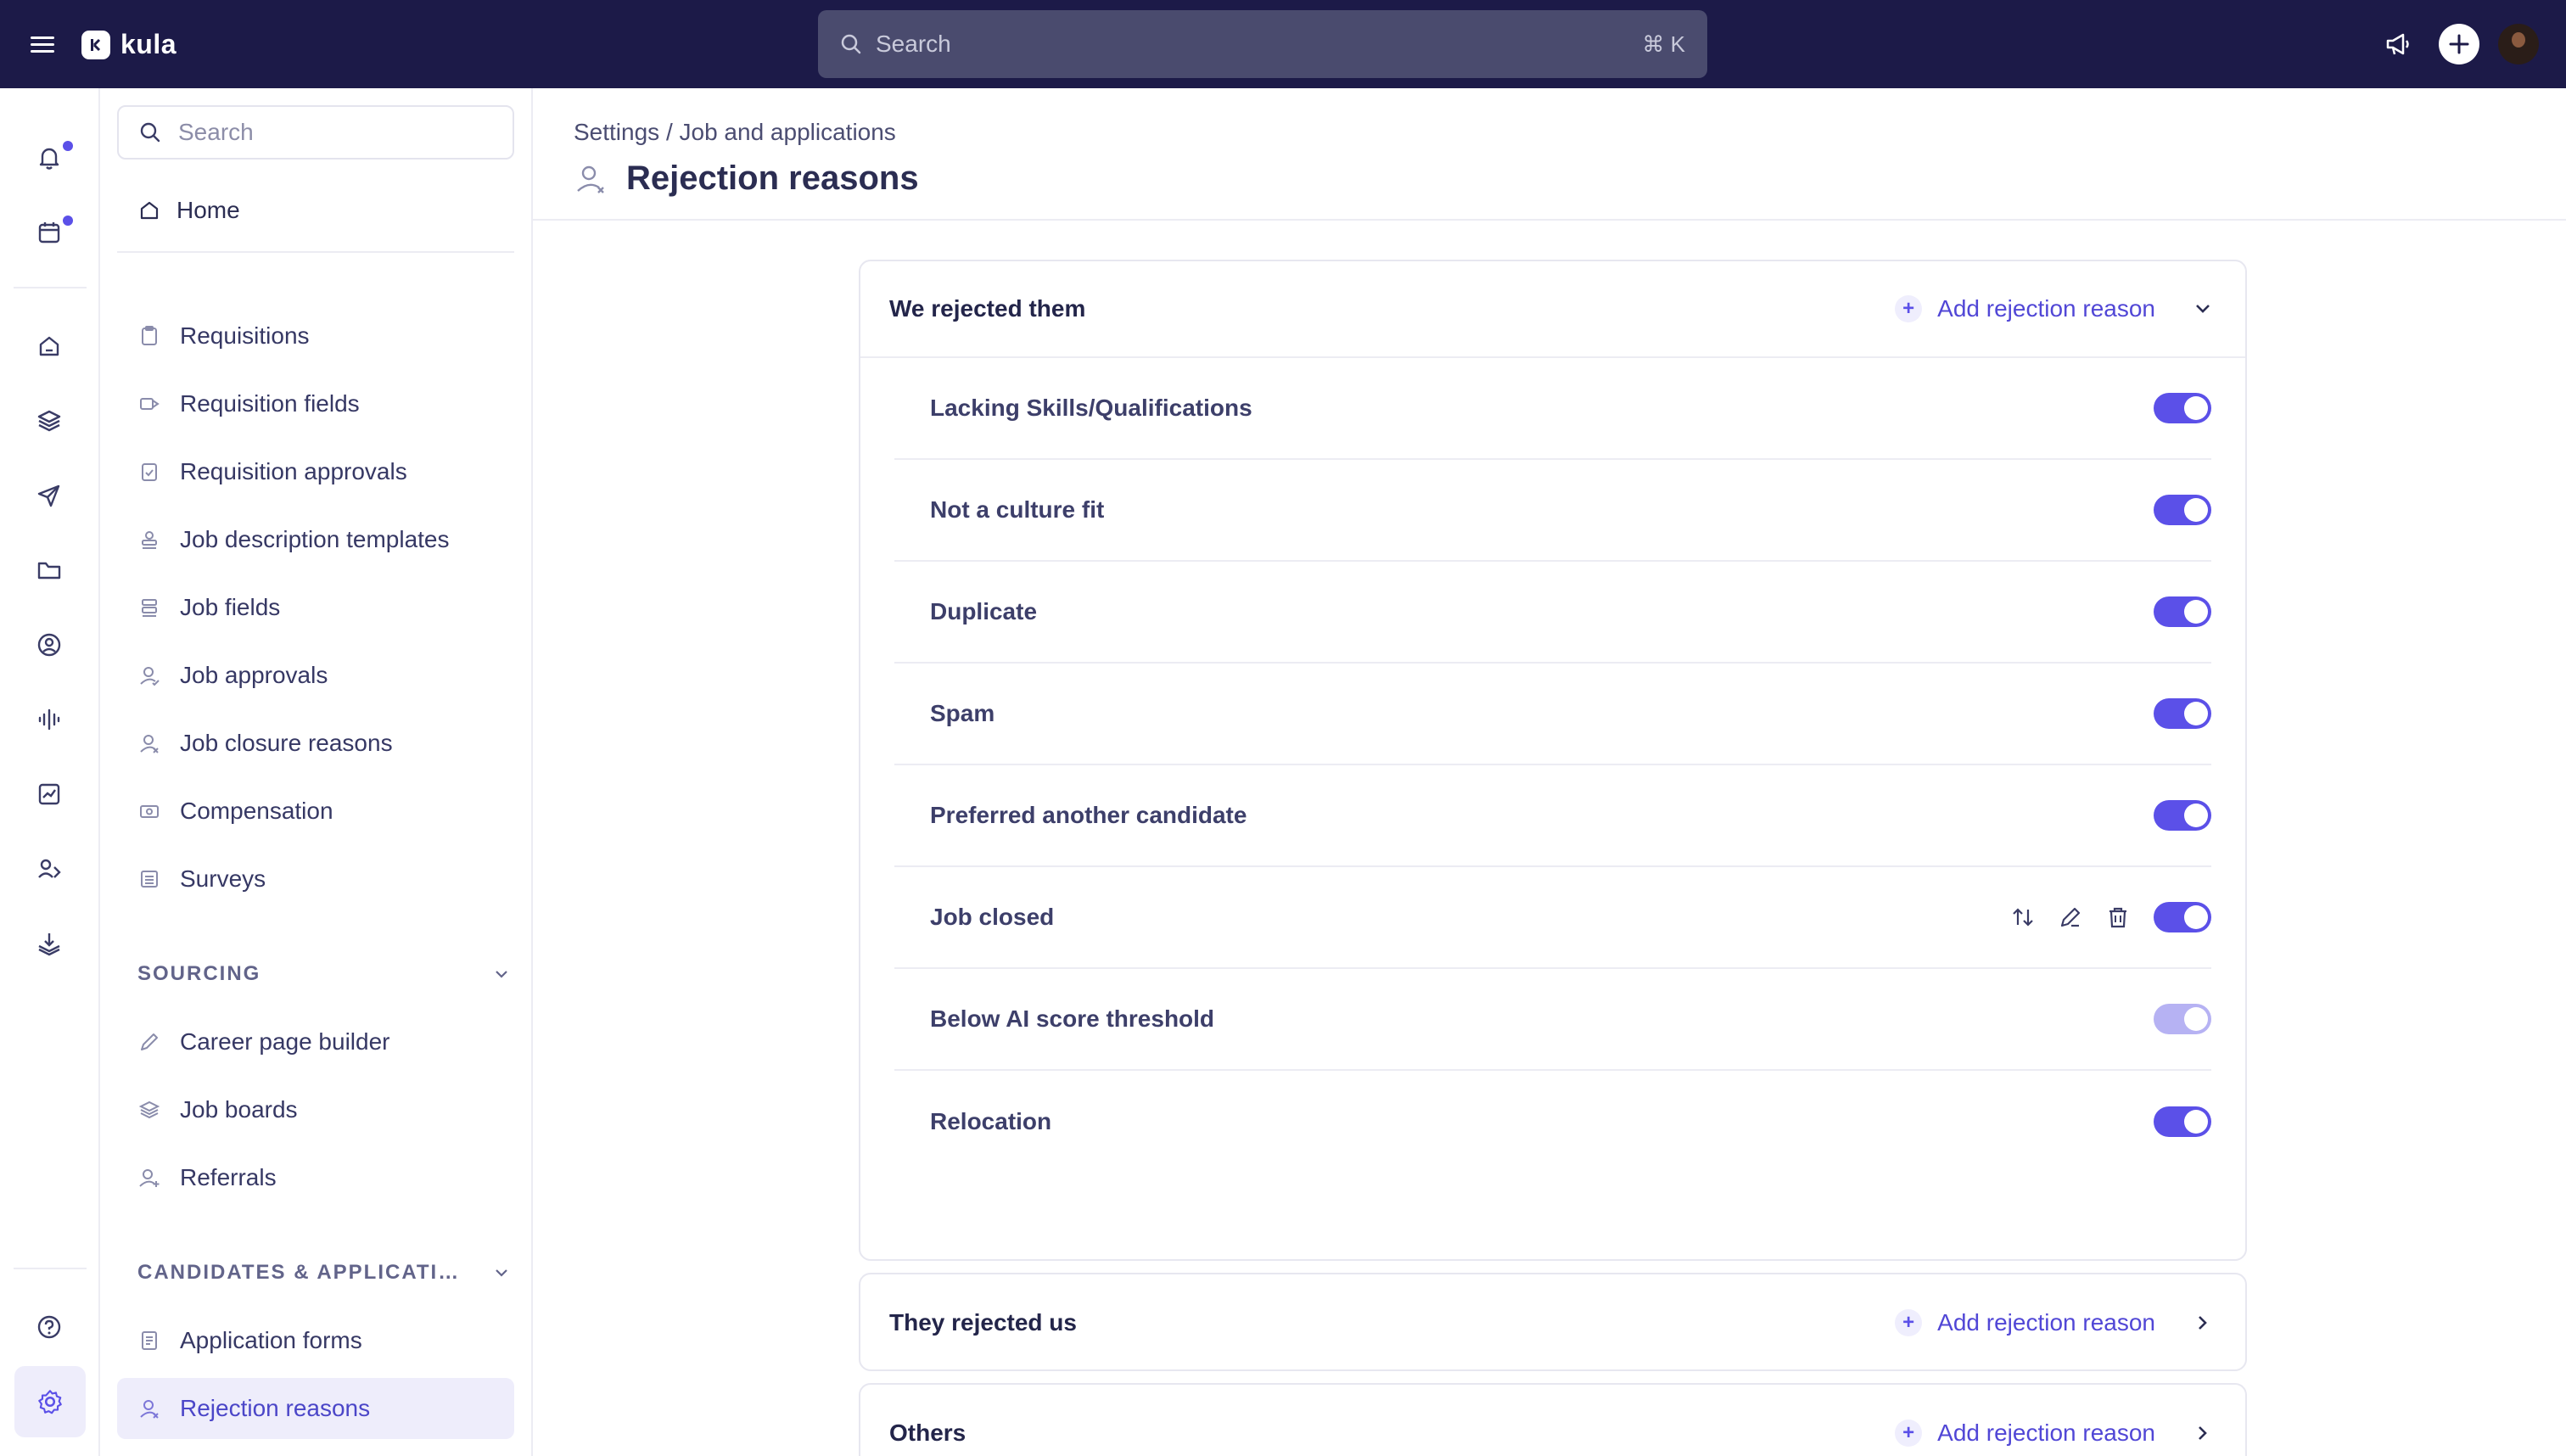 Image resolution: width=2566 pixels, height=1456 pixels. I want to click on reason-row: Relocation, so click(1552, 1122).